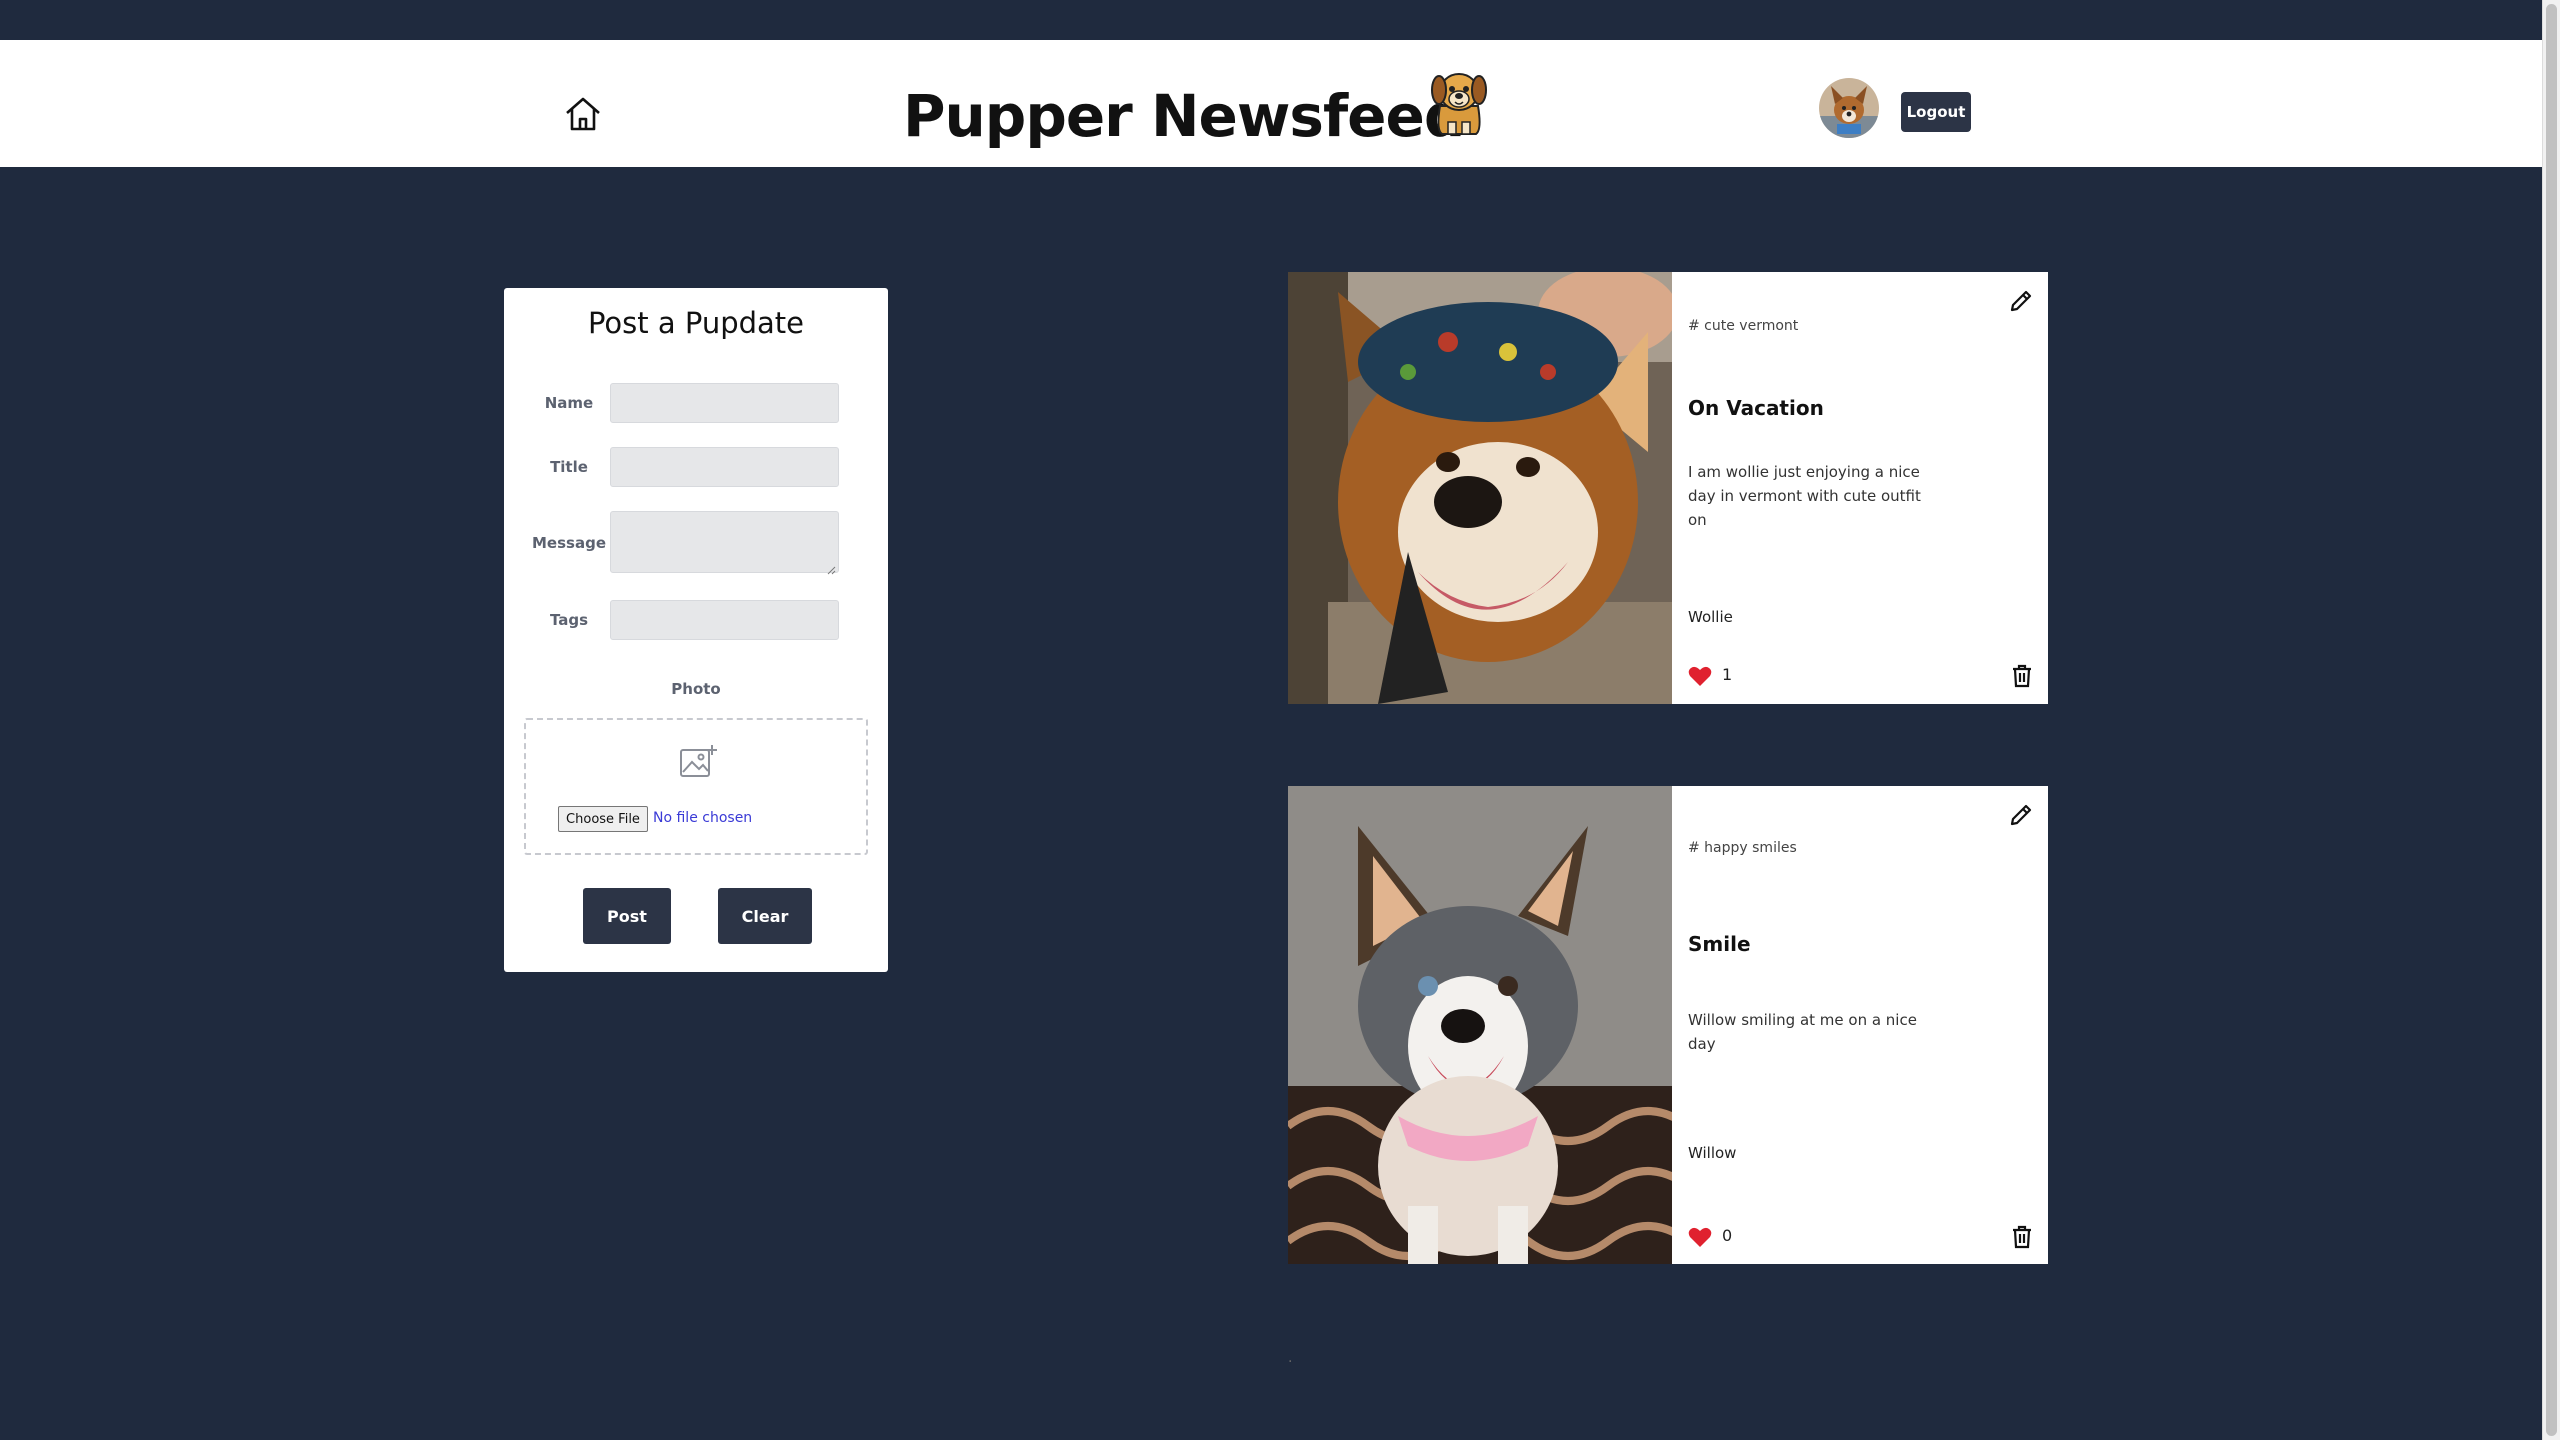  What do you see at coordinates (603, 819) in the screenshot?
I see `choose-file-button: Choose File` at bounding box center [603, 819].